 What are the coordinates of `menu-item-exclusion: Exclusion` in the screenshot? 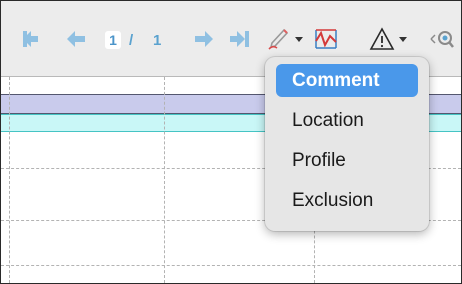 It's located at (347, 200).